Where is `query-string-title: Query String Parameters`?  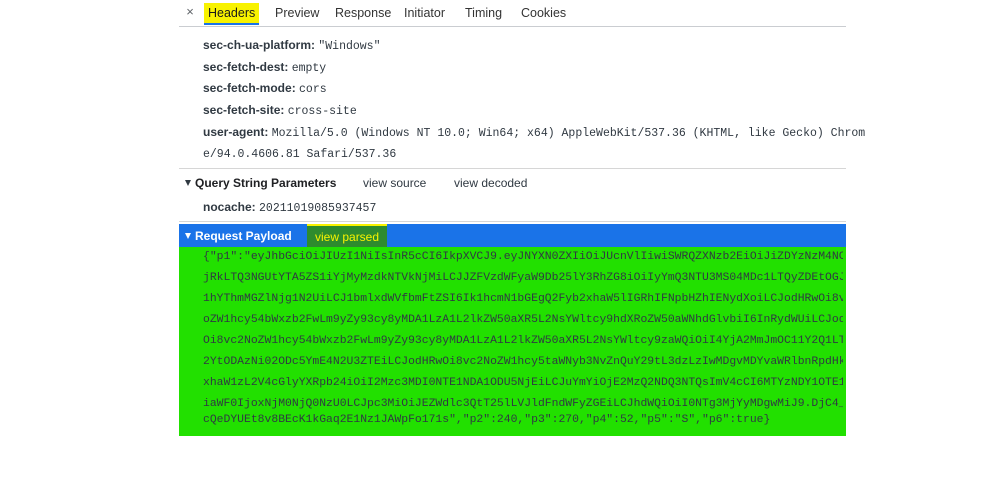
query-string-title: Query String Parameters is located at coordinates (266, 183).